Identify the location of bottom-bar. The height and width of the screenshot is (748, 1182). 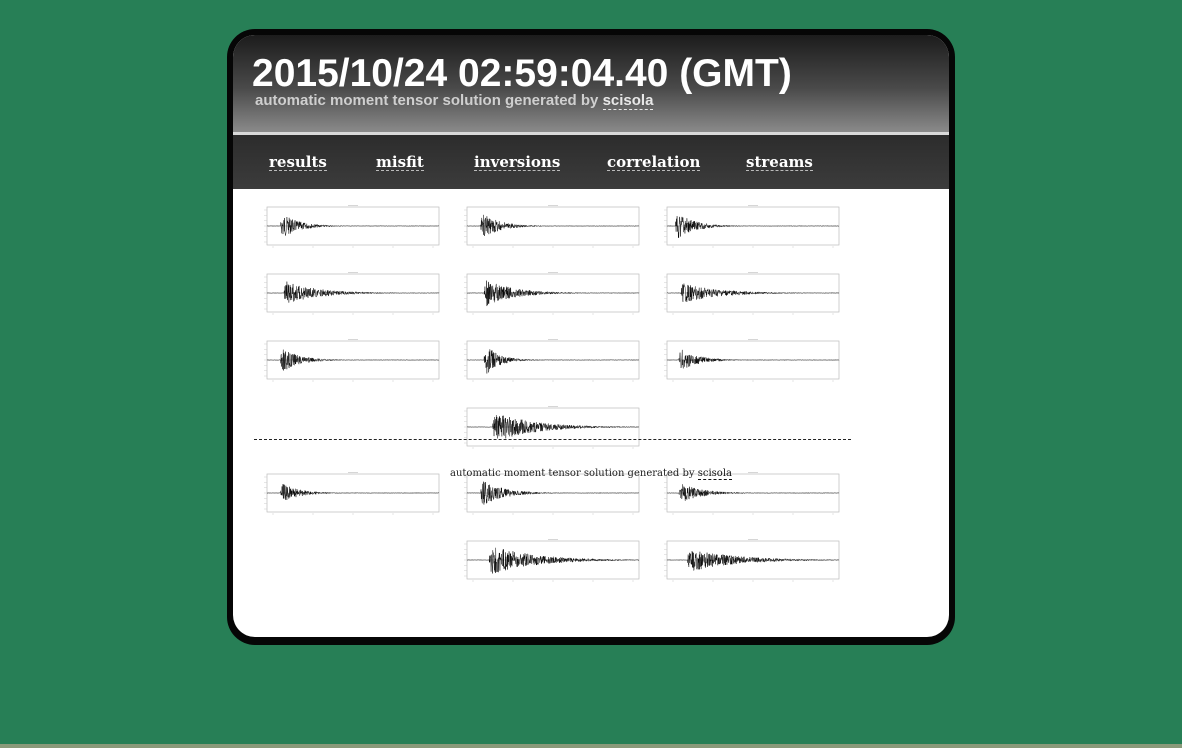
(591, 746).